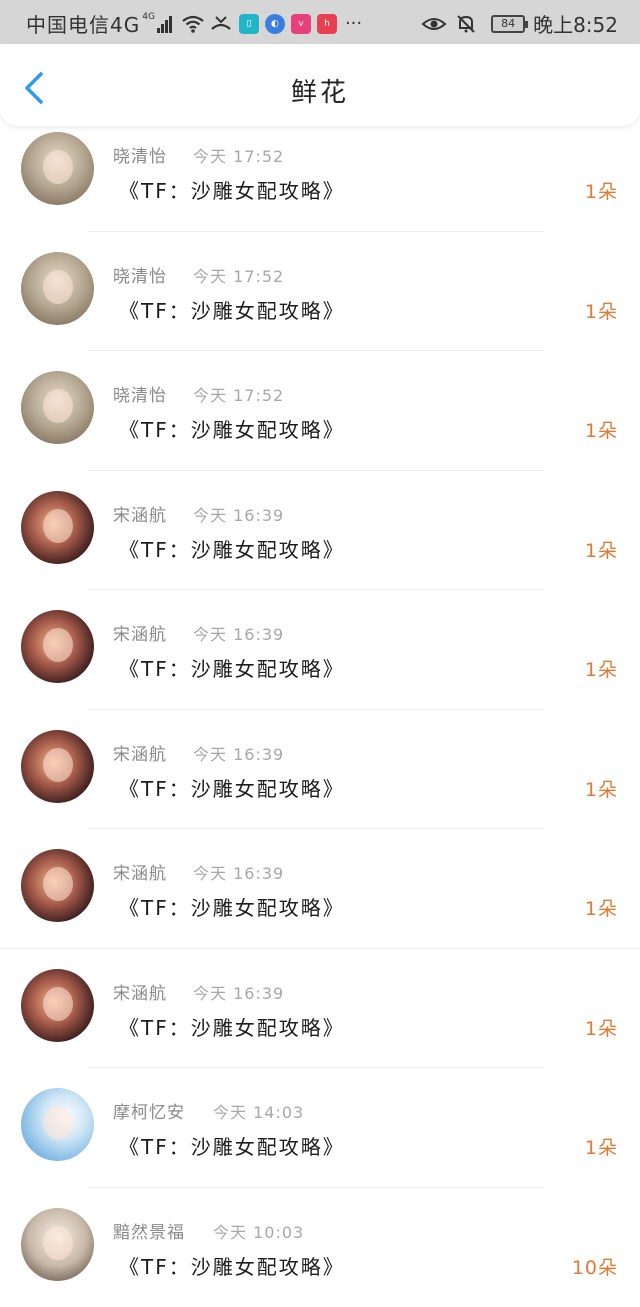 This screenshot has height=1307, width=640. Describe the element at coordinates (301, 24) in the screenshot. I see `vivo-app-icon: v` at that location.